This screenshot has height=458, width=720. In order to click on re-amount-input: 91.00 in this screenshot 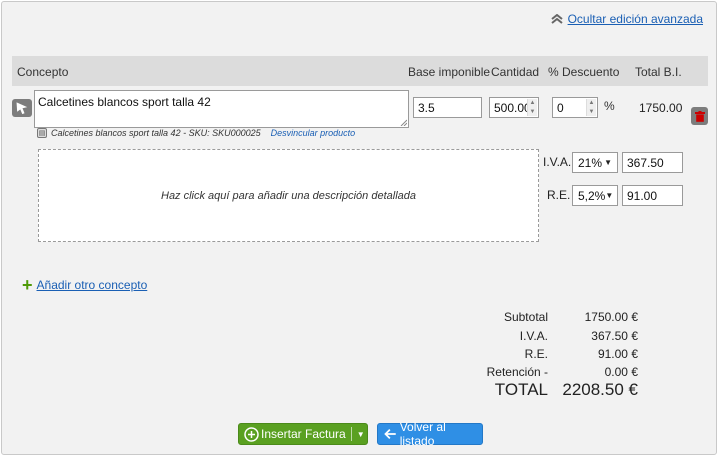, I will do `click(652, 195)`.